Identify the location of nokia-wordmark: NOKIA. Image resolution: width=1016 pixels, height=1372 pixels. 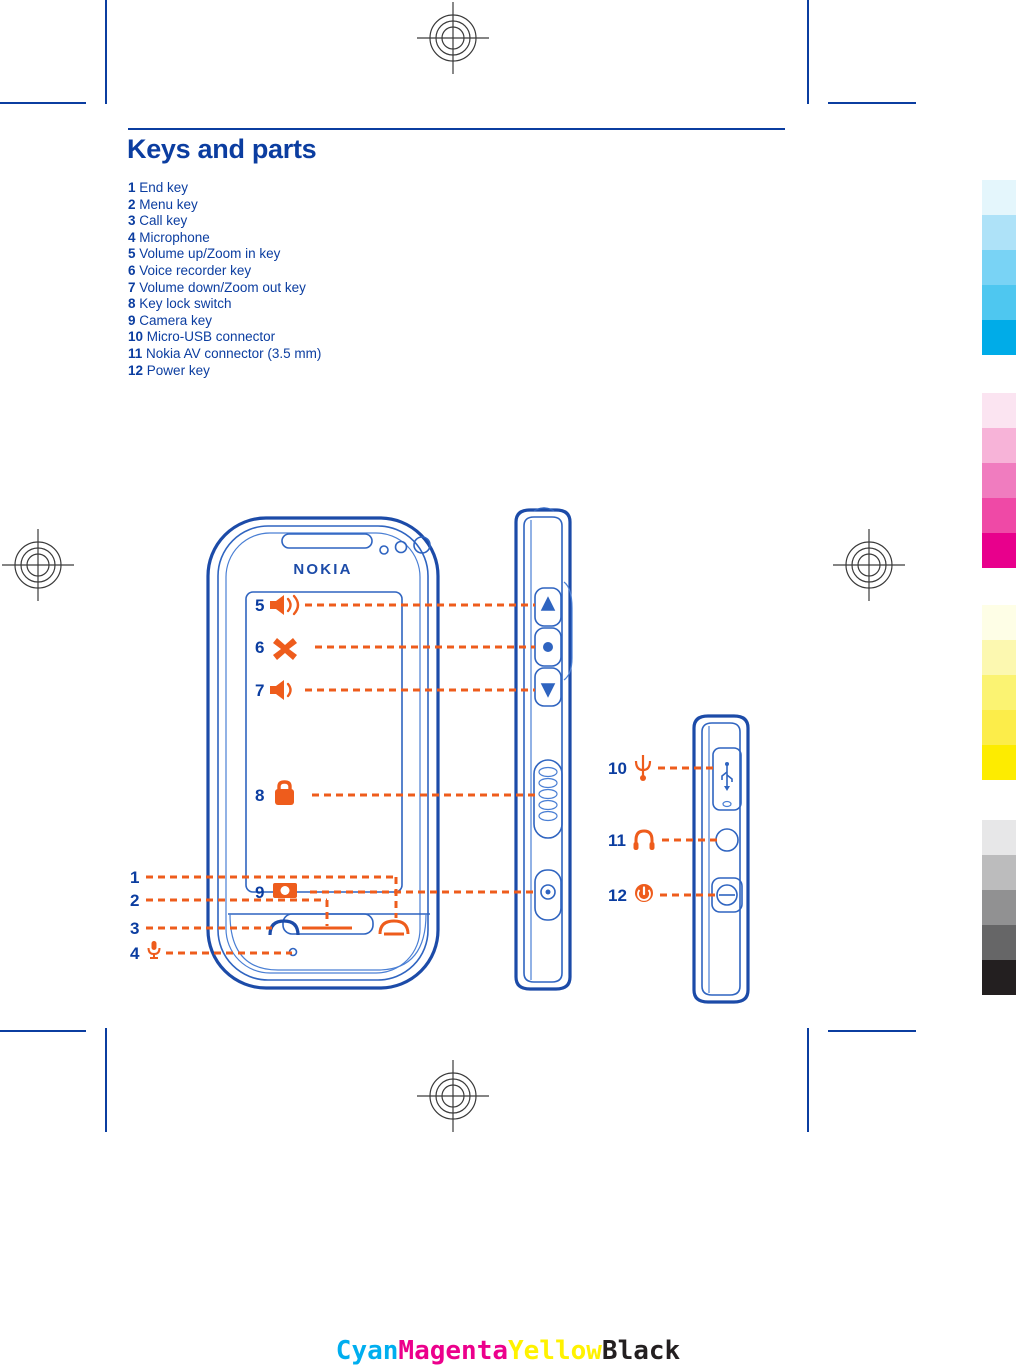
(322, 569).